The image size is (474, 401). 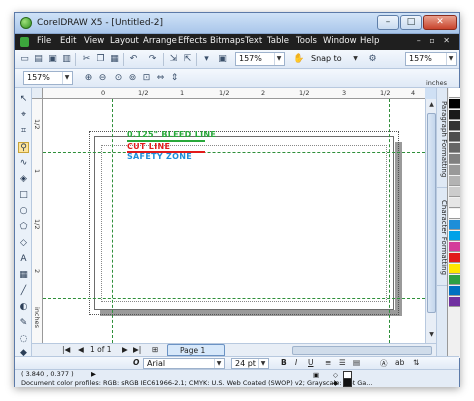 I want to click on menu-window: Window, so click(x=340, y=41).